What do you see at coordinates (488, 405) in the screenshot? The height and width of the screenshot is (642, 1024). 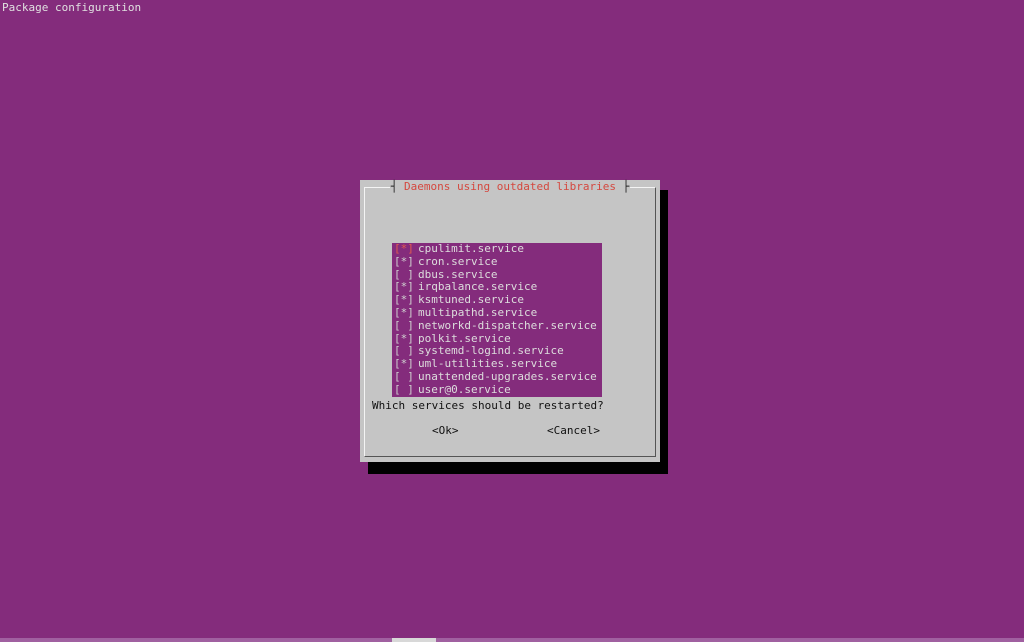 I see `dialog-question: Which services should be restarted?` at bounding box center [488, 405].